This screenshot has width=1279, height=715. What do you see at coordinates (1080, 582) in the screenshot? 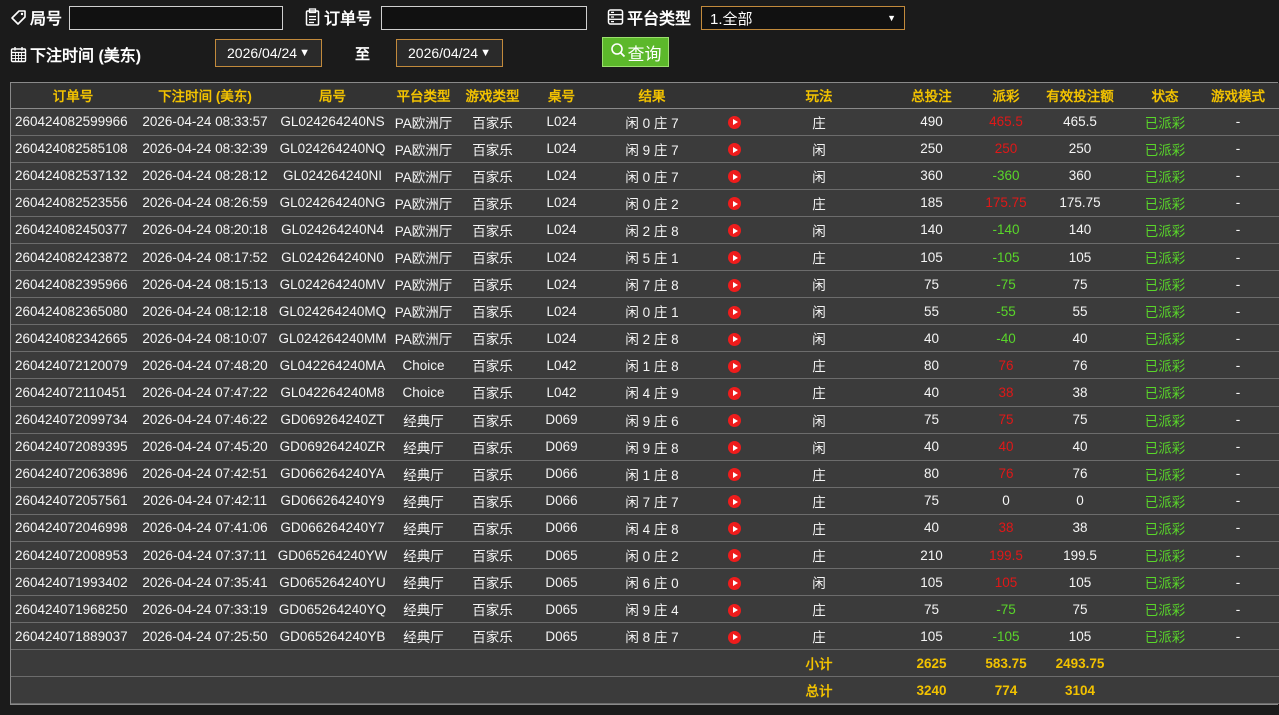
I see `valid-bet-cell: 105` at bounding box center [1080, 582].